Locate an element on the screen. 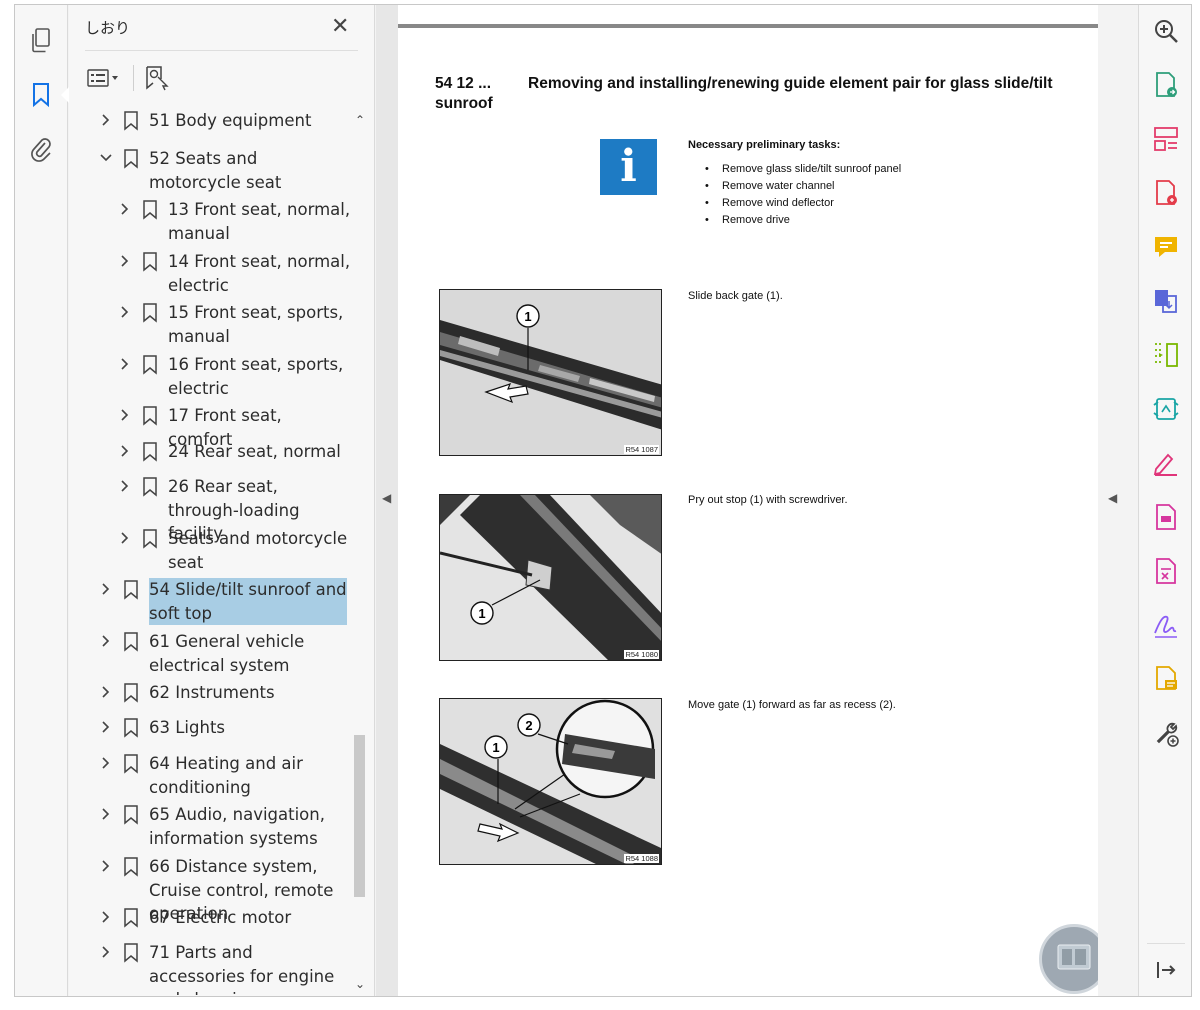 The width and height of the screenshot is (1200, 1010). step-text: Pry out stop (1) with screwdriver. is located at coordinates (768, 500).